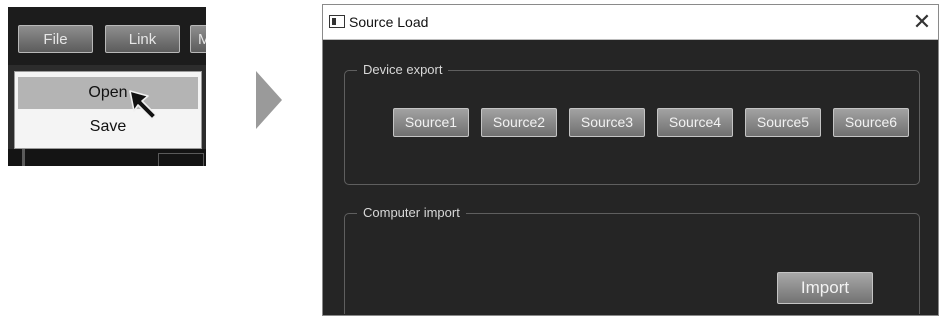 Image resolution: width=941 pixels, height=320 pixels. I want to click on menubar: File Link M, so click(107, 36).